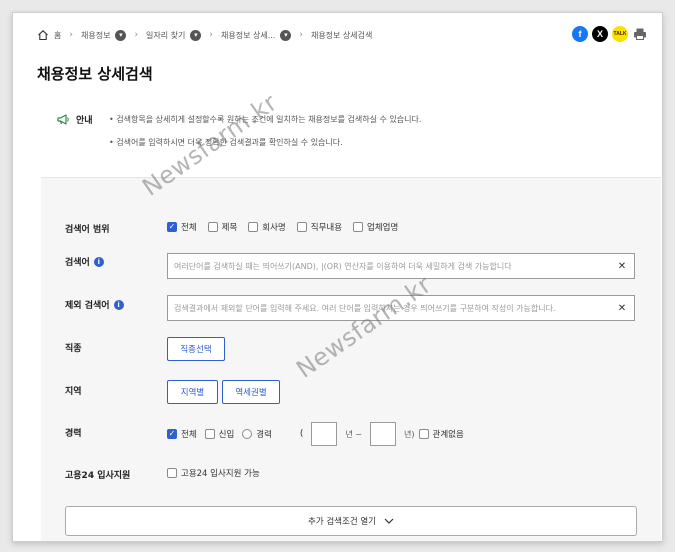 The width and height of the screenshot is (675, 552). Describe the element at coordinates (324, 434) in the screenshot. I see `career-year-from-input` at that location.